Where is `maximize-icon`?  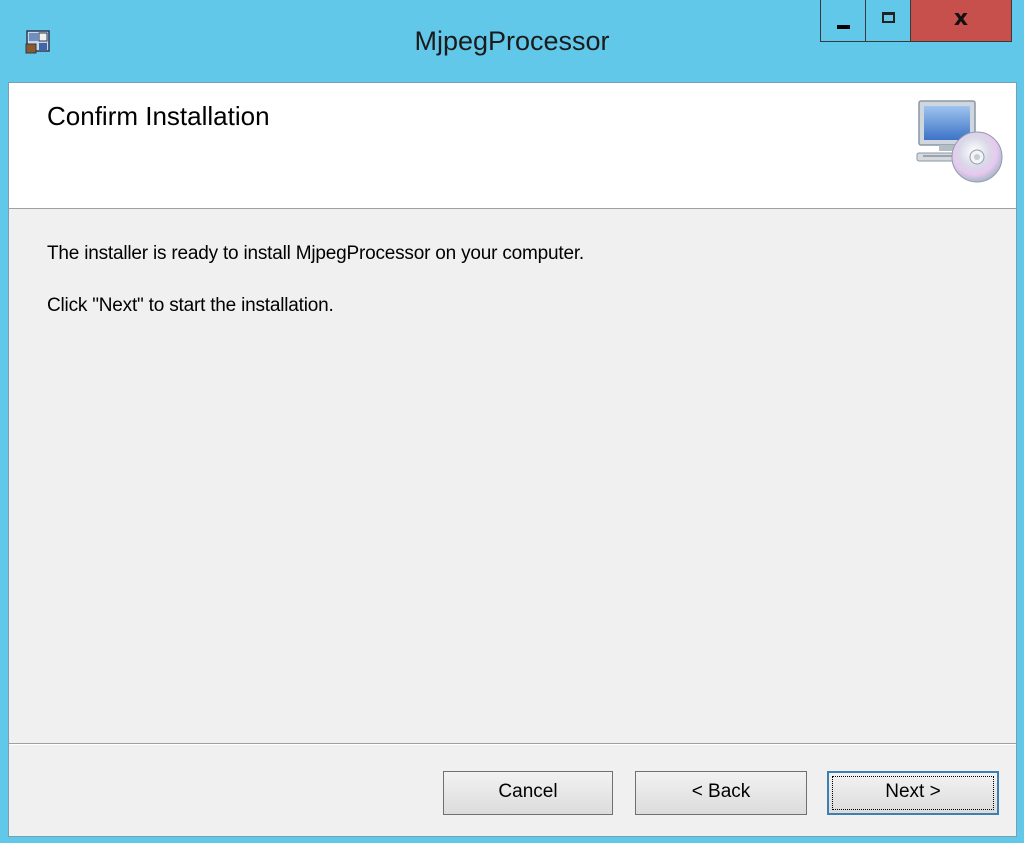
maximize-icon is located at coordinates (888, 17).